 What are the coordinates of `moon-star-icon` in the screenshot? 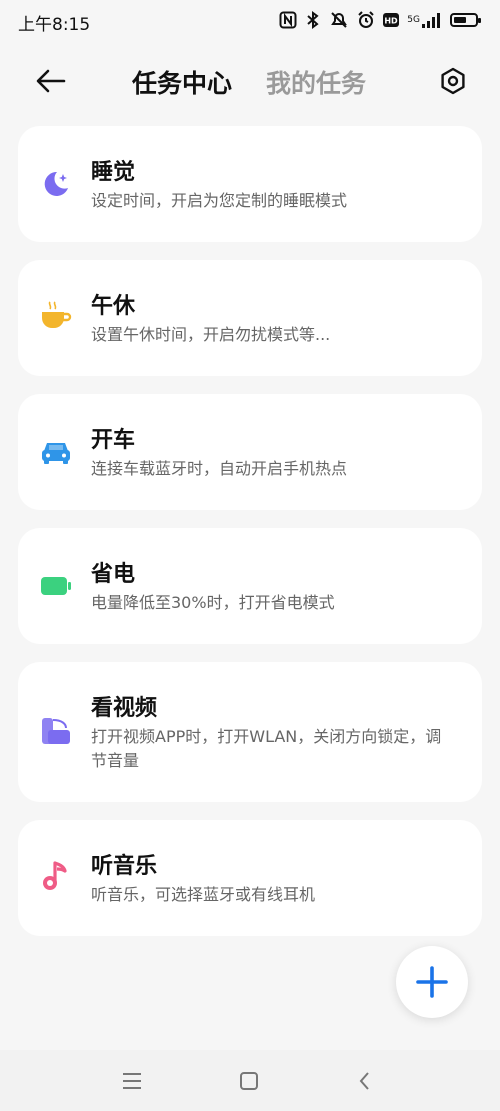 It's located at (56, 184).